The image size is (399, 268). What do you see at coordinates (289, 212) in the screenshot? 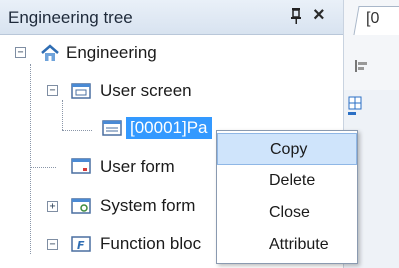
I see `menu-item-label: Close` at bounding box center [289, 212].